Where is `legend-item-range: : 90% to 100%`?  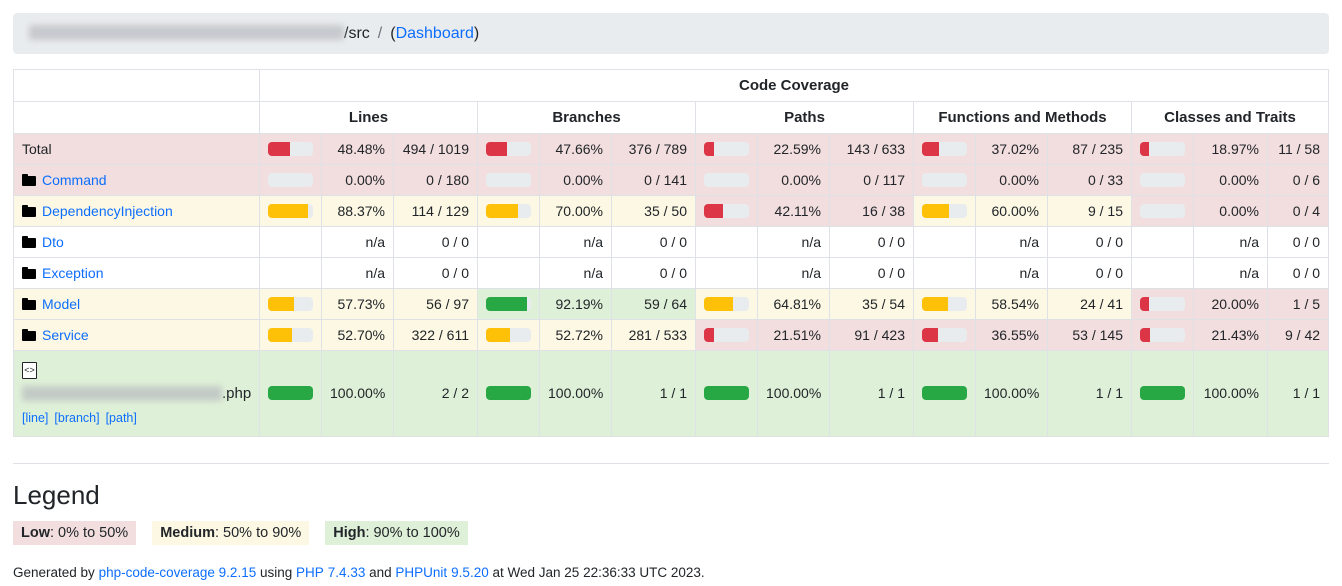 legend-item-range: : 90% to 100% is located at coordinates (412, 532).